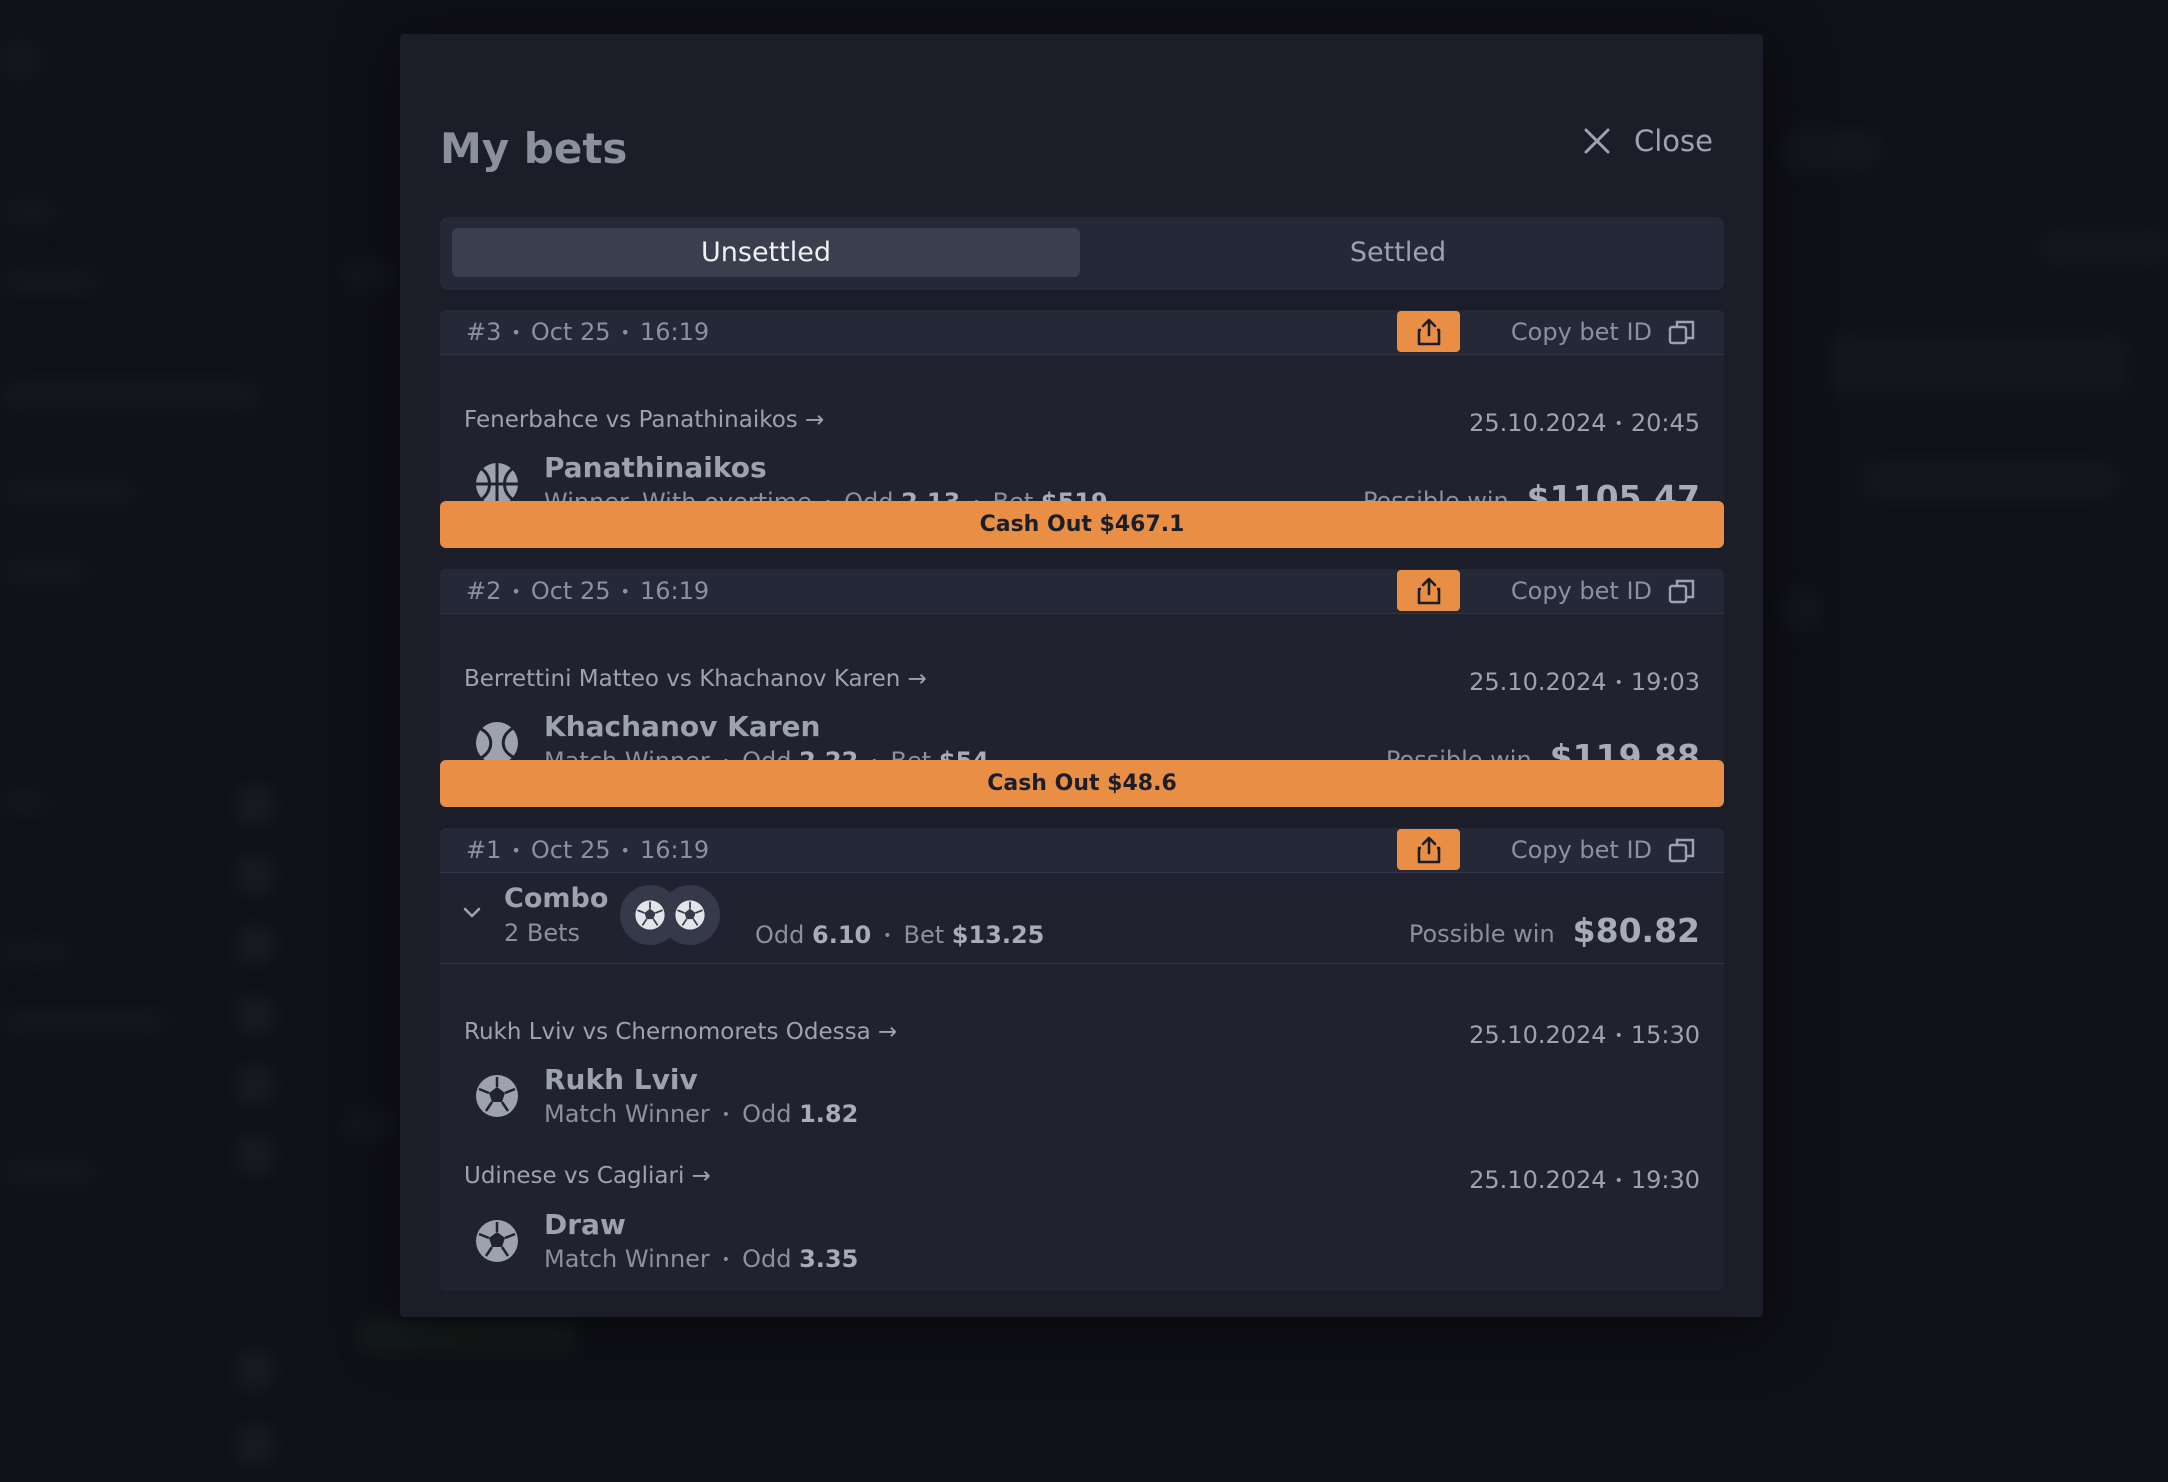 The image size is (2168, 1482). Describe the element at coordinates (484, 332) in the screenshot. I see `bet-number: #3` at that location.